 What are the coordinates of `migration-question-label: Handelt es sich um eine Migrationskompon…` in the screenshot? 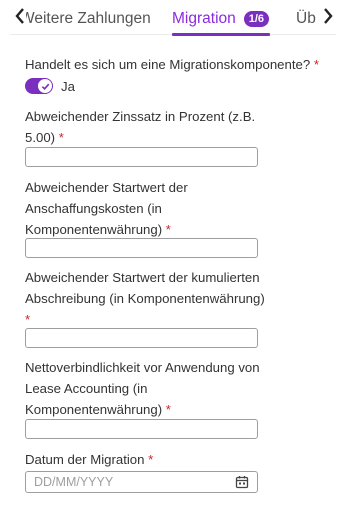 It's located at (175, 64).